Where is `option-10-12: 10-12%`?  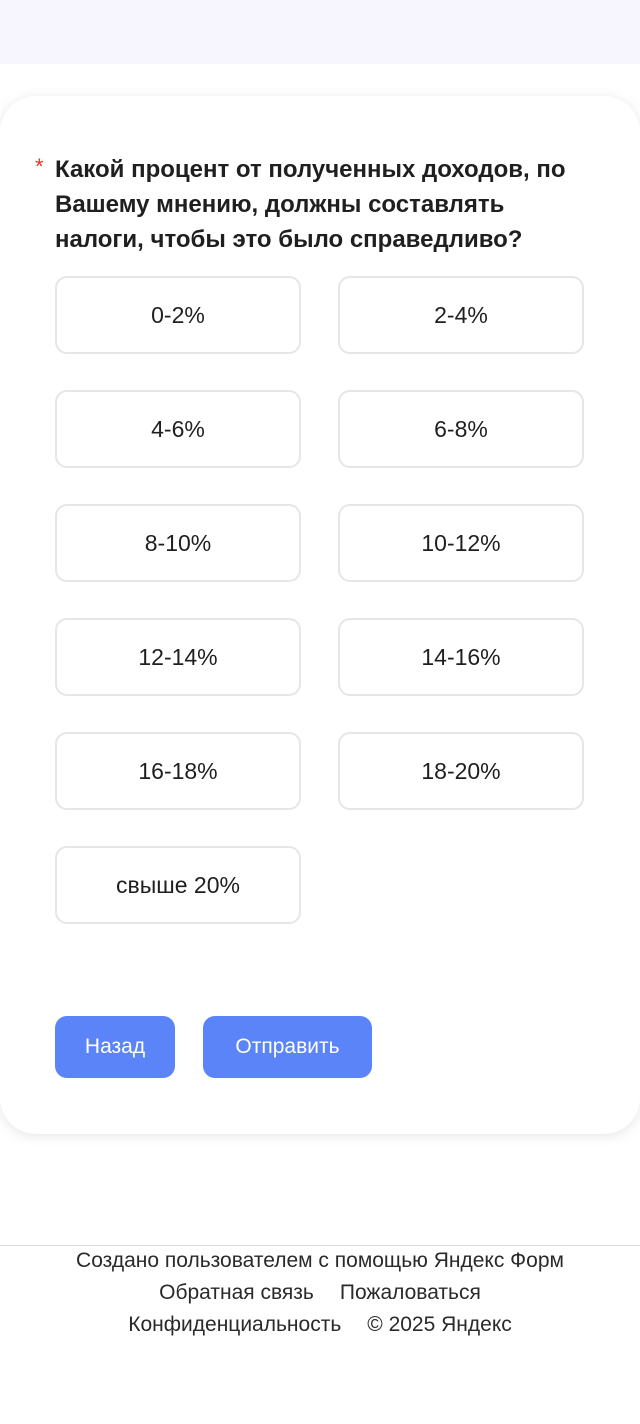 option-10-12: 10-12% is located at coordinates (461, 543).